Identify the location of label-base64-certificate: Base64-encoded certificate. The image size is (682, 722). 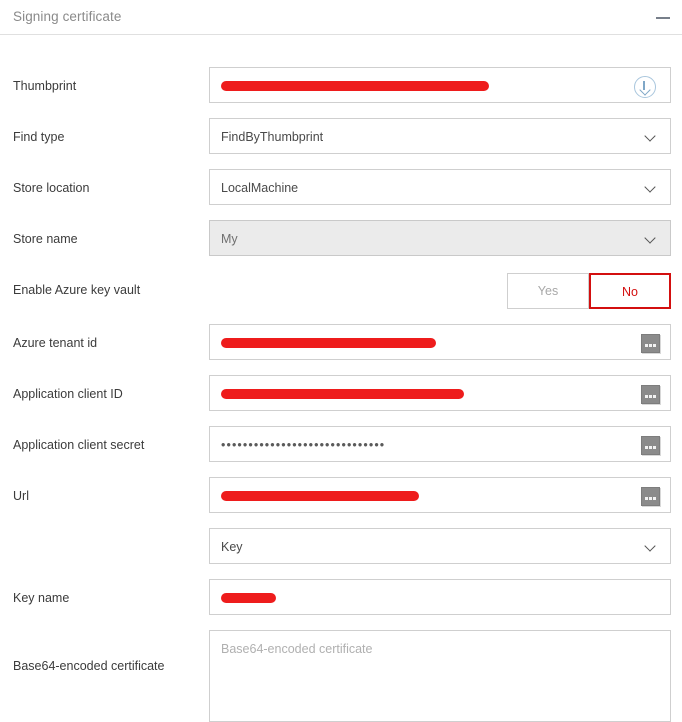
(89, 666).